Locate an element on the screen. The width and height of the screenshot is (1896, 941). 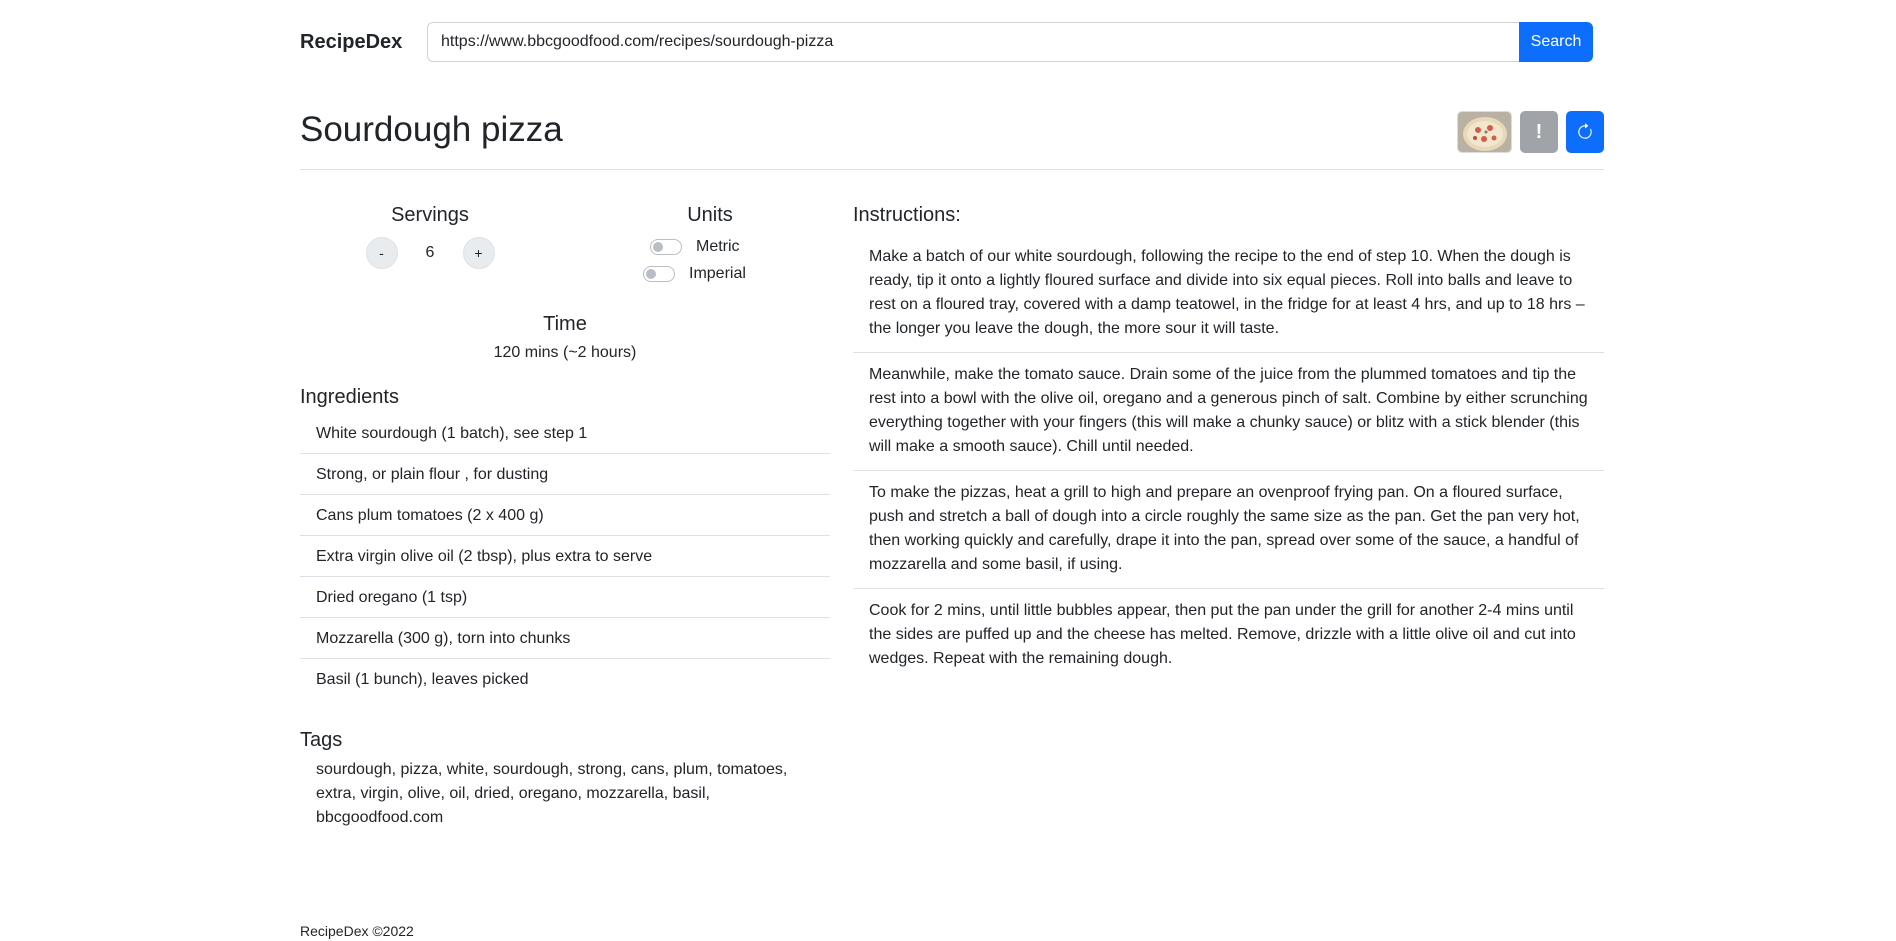
imperial-row: Imperial is located at coordinates (710, 273).